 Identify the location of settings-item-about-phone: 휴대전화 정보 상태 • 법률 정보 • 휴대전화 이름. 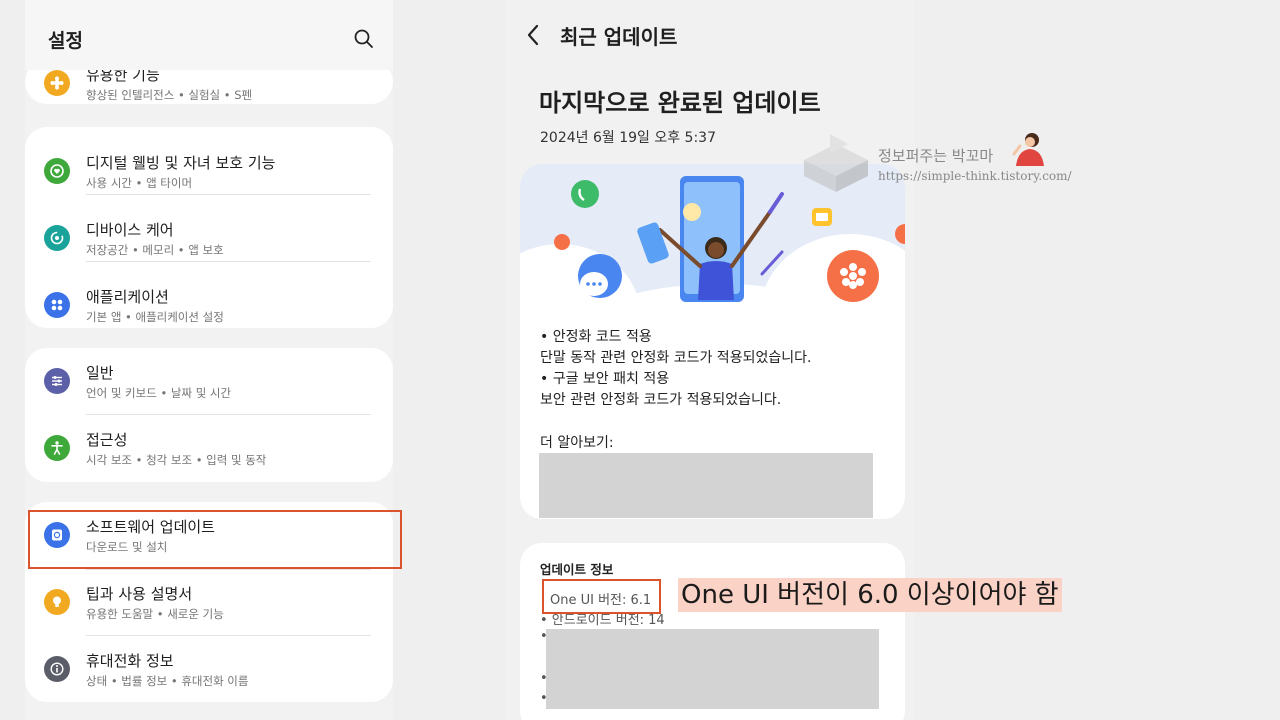
(209, 669).